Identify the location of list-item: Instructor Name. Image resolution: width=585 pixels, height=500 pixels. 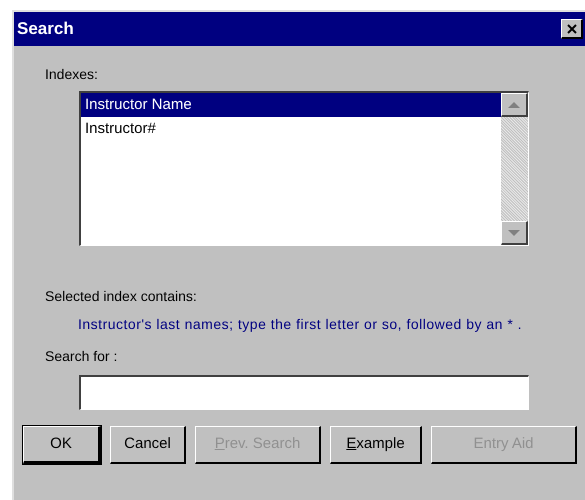
(291, 105).